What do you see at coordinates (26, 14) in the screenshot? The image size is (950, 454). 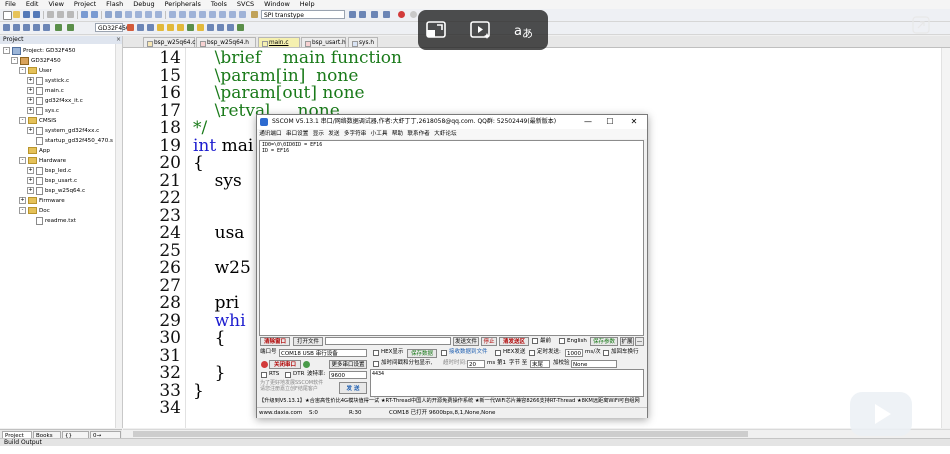 I see `save-icon` at bounding box center [26, 14].